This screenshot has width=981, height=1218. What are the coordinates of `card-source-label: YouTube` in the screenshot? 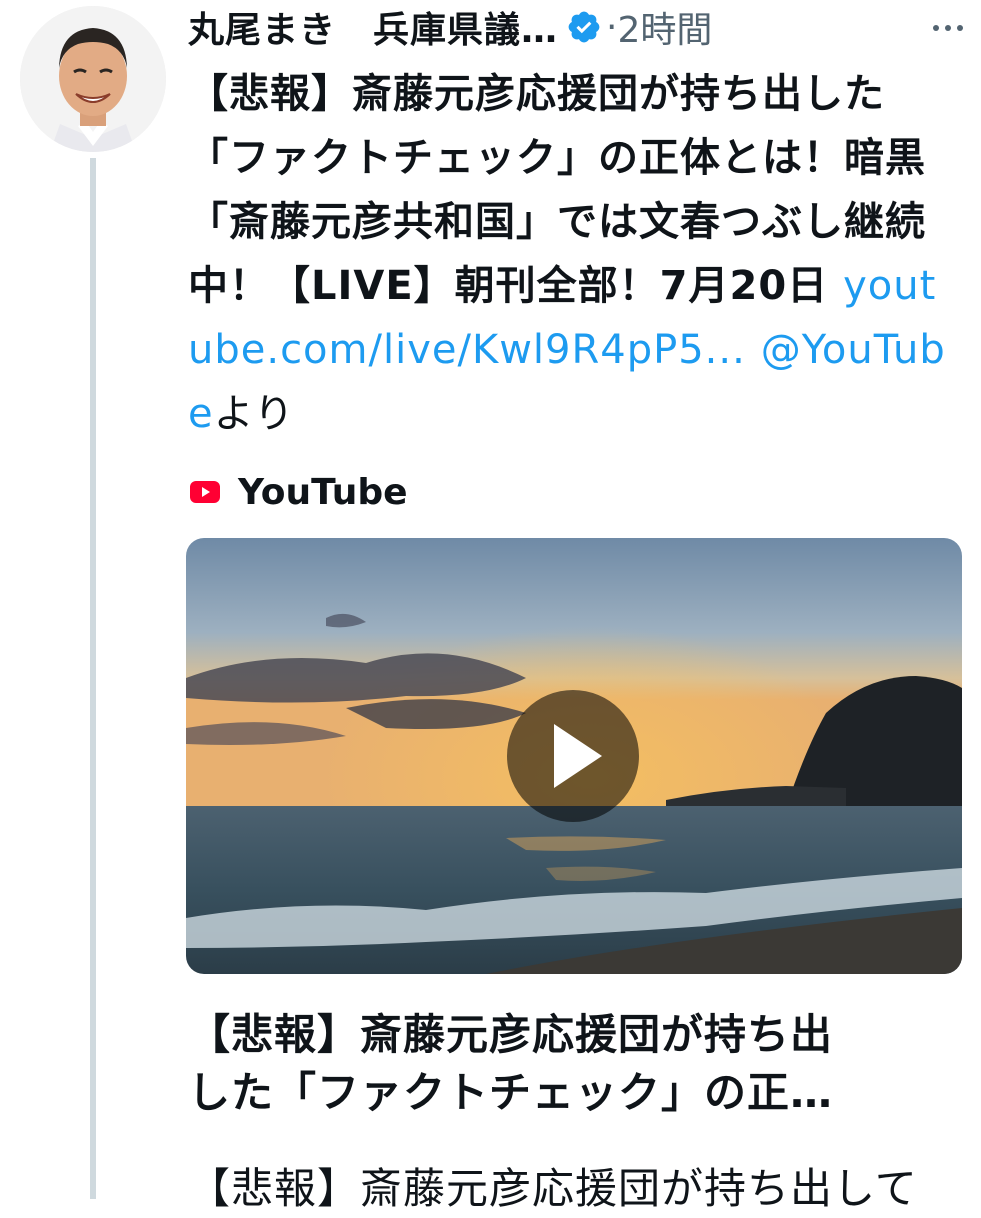 It's located at (323, 492).